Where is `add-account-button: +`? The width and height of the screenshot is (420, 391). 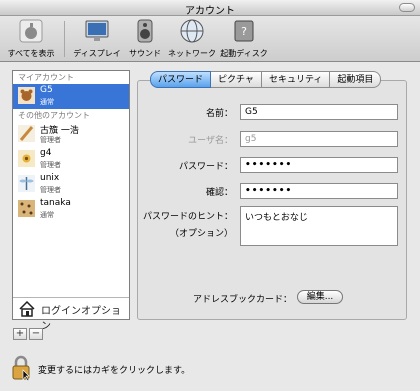
add-account-button: + is located at coordinates (20, 334).